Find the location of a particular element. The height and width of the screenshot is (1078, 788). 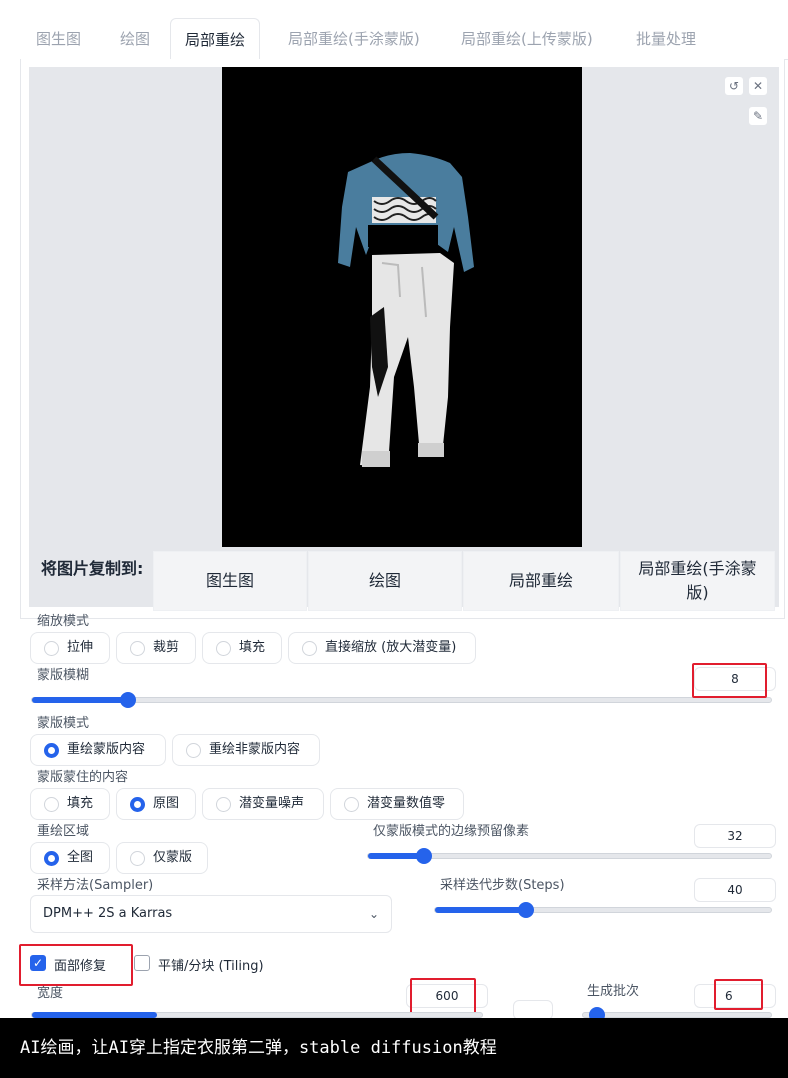

tab-inpaint: 局部重绘 is located at coordinates (215, 39).